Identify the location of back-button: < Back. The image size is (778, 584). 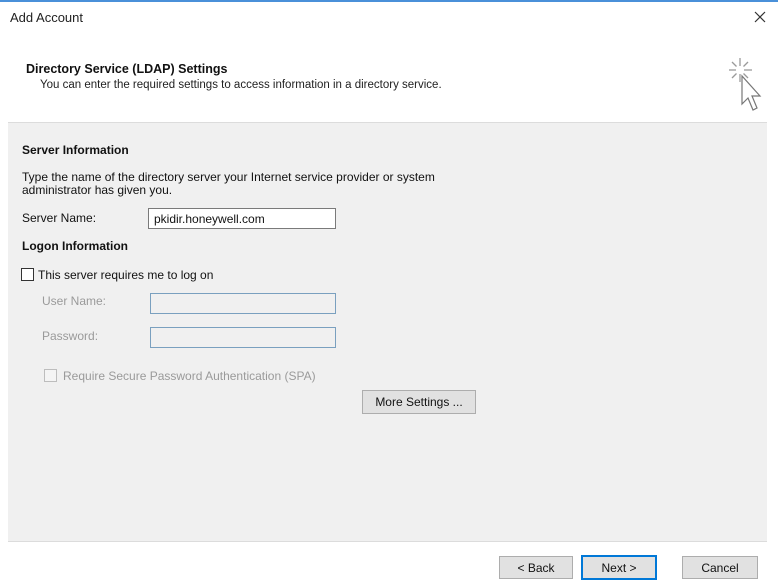
(536, 567).